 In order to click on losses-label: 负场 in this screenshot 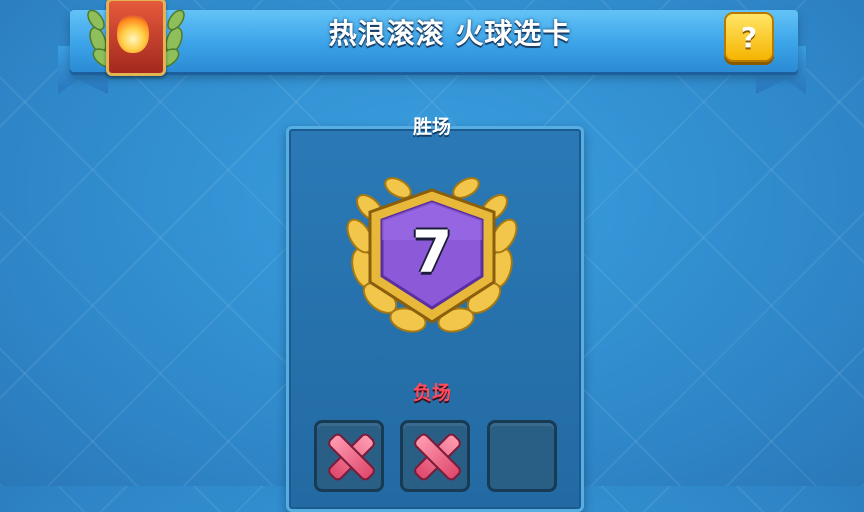, I will do `click(431, 393)`.